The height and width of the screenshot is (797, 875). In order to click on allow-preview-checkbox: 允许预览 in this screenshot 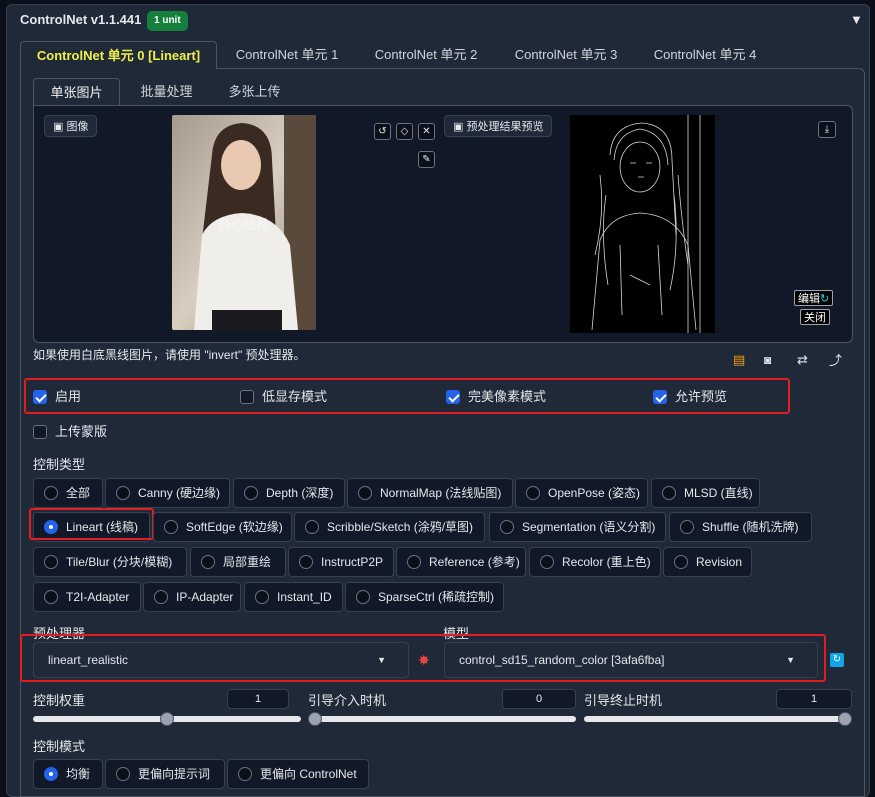, I will do `click(690, 396)`.